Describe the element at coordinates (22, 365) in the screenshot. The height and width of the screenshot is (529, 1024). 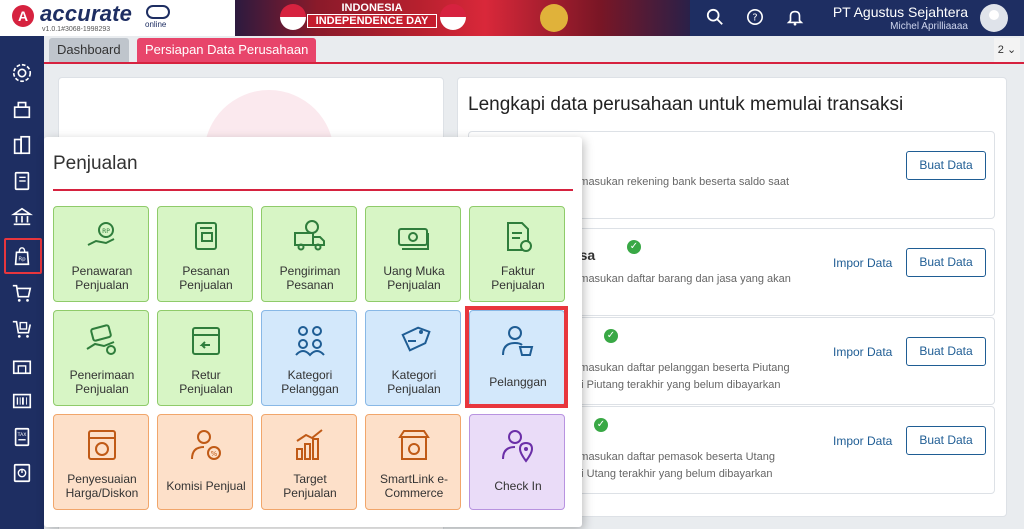
I see `warehouse-icon` at that location.